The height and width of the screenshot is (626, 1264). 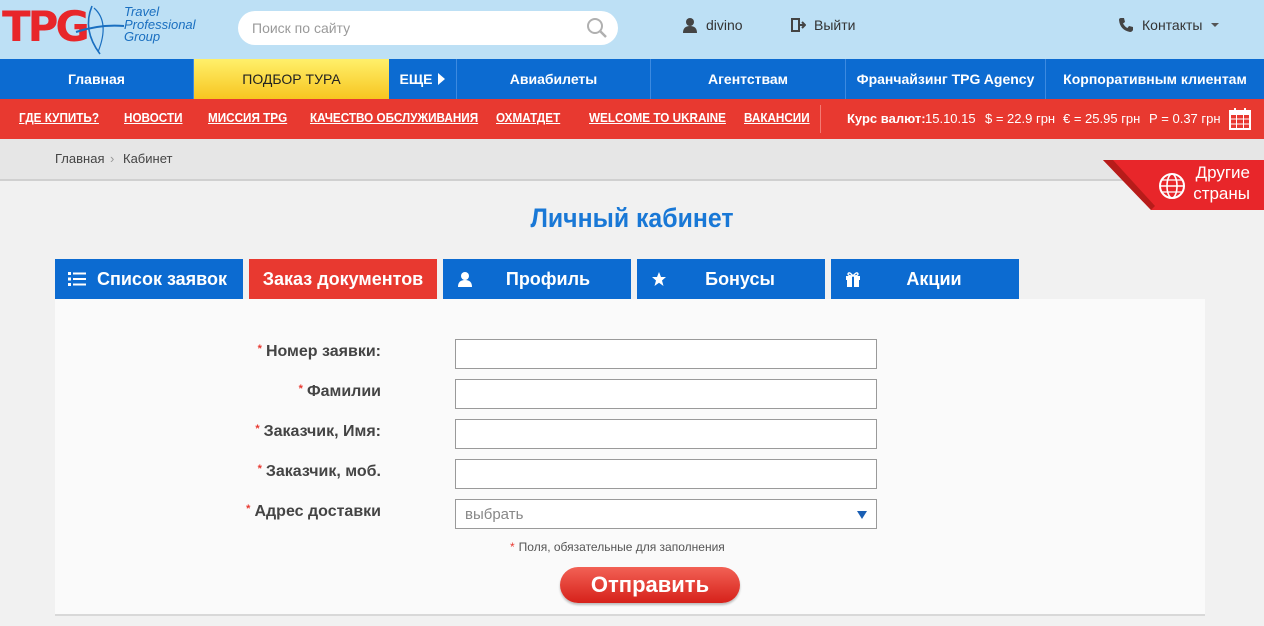 I want to click on logo-swoosh-icon, so click(x=100, y=30).